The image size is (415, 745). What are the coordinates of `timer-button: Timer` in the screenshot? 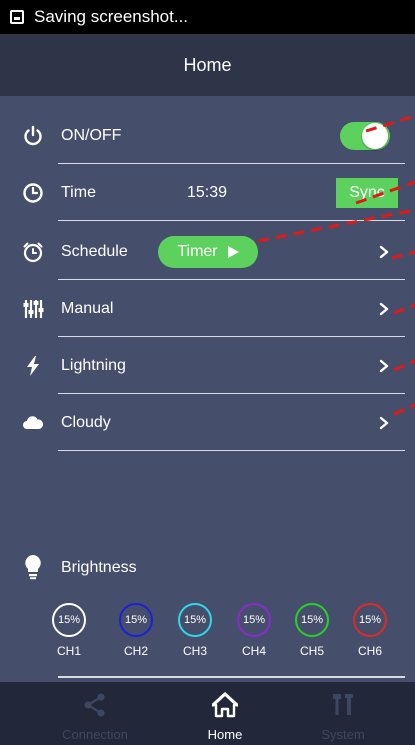 It's located at (208, 252).